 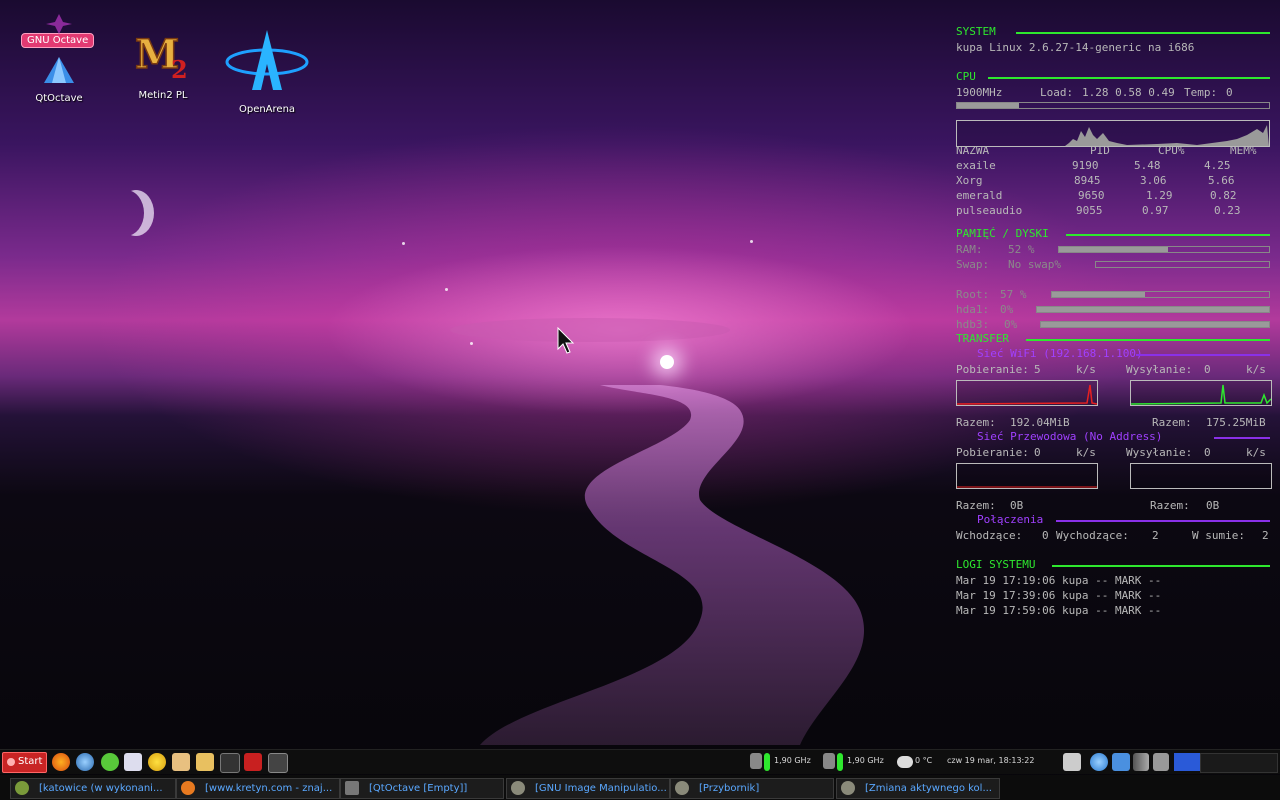 I want to click on system-host: kupa Linux 2.6.27-14-generic na i686, so click(x=1075, y=47).